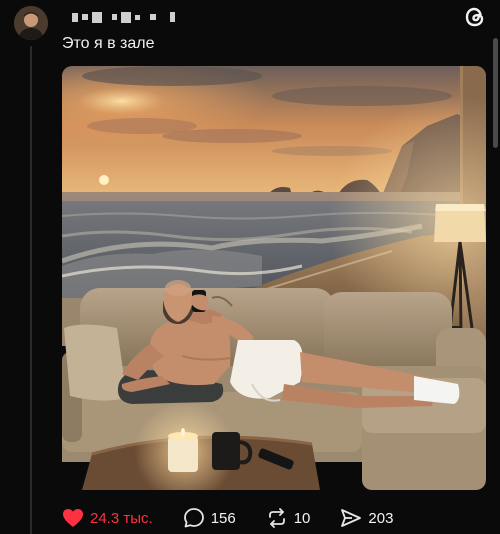 Image resolution: width=500 pixels, height=534 pixels. Describe the element at coordinates (381, 518) in the screenshot. I see `shares-count: 203` at that location.